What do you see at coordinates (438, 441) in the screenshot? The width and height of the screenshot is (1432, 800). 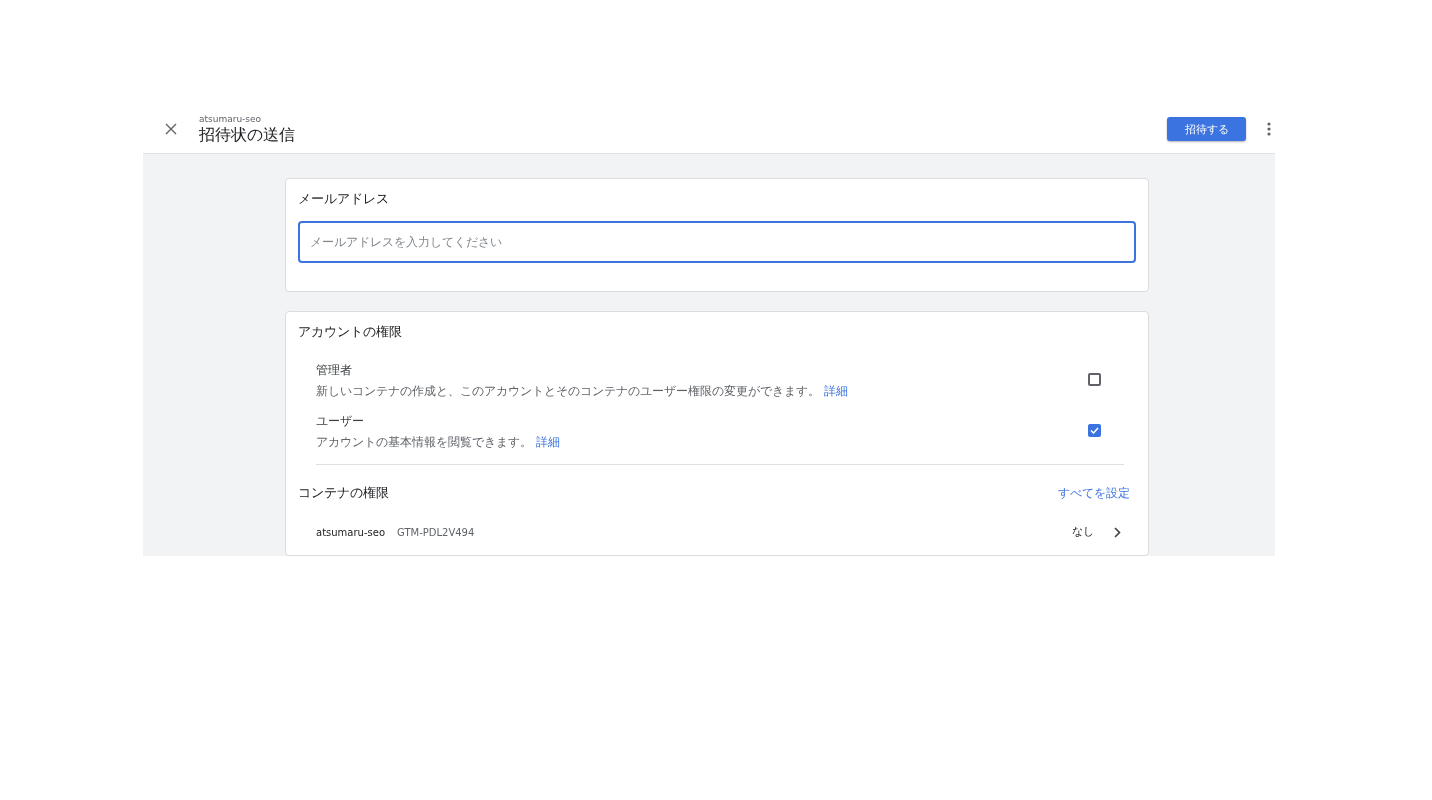 I see `role-description: アカウントの基本情報を閲覧できます。 詳細` at bounding box center [438, 441].